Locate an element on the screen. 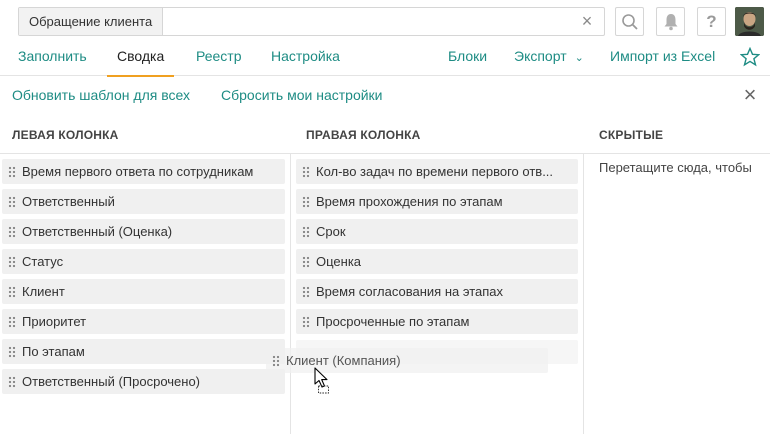  favorite-button is located at coordinates (750, 60).